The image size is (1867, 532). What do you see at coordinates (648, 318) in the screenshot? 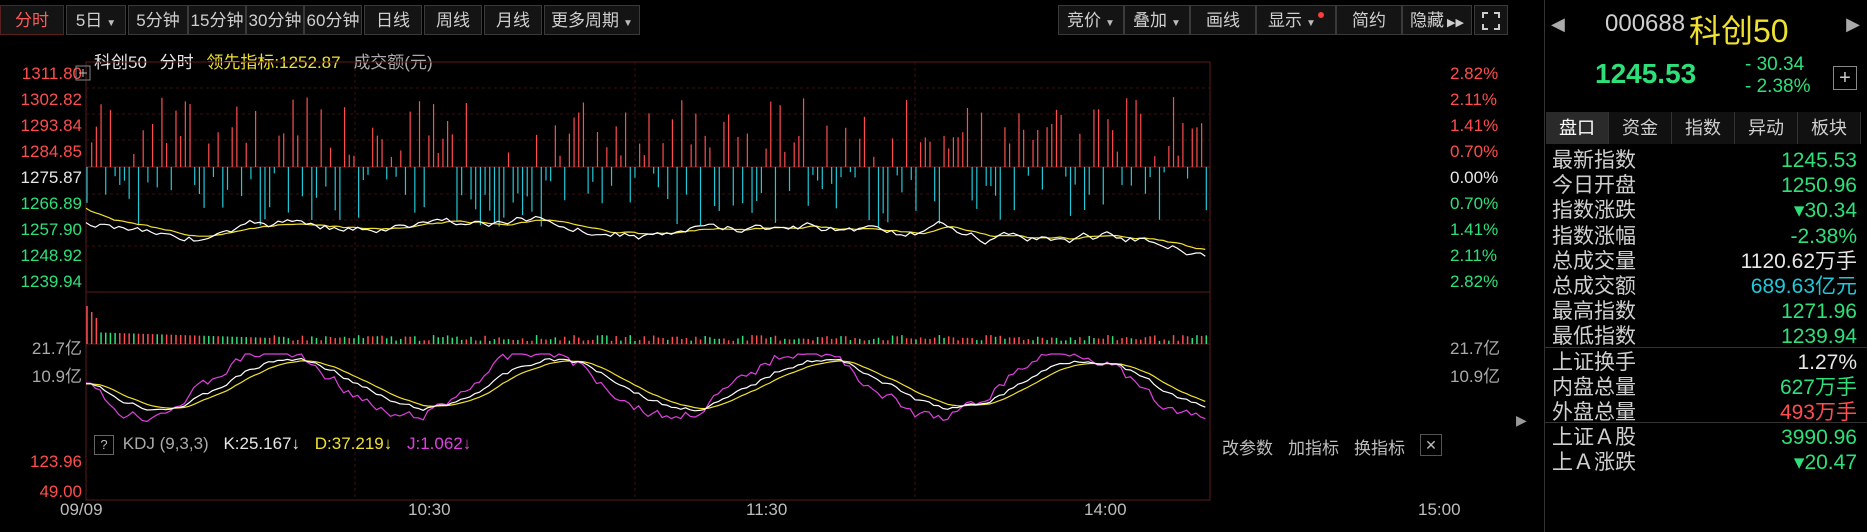
I see `volume-panel-frame` at bounding box center [648, 318].